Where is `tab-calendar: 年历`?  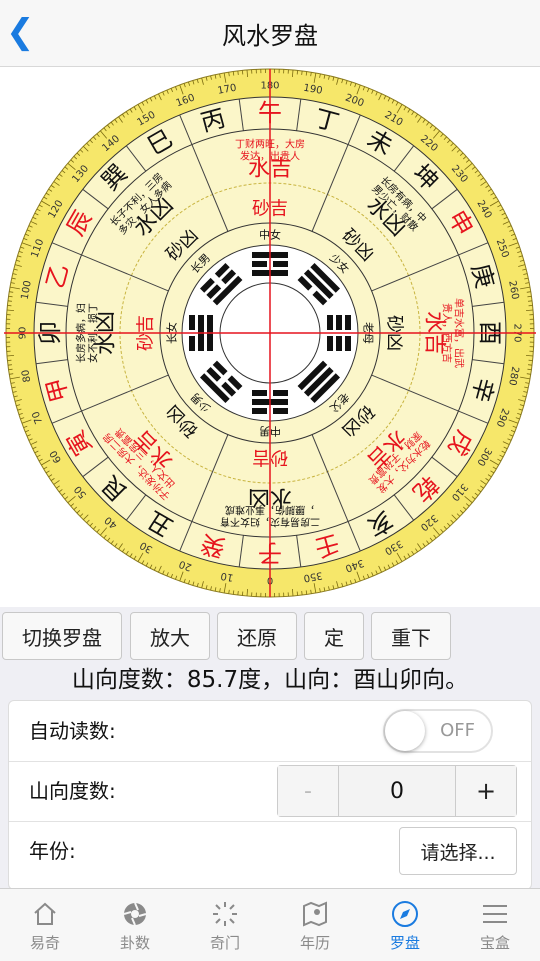 tab-calendar: 年历 is located at coordinates (315, 925).